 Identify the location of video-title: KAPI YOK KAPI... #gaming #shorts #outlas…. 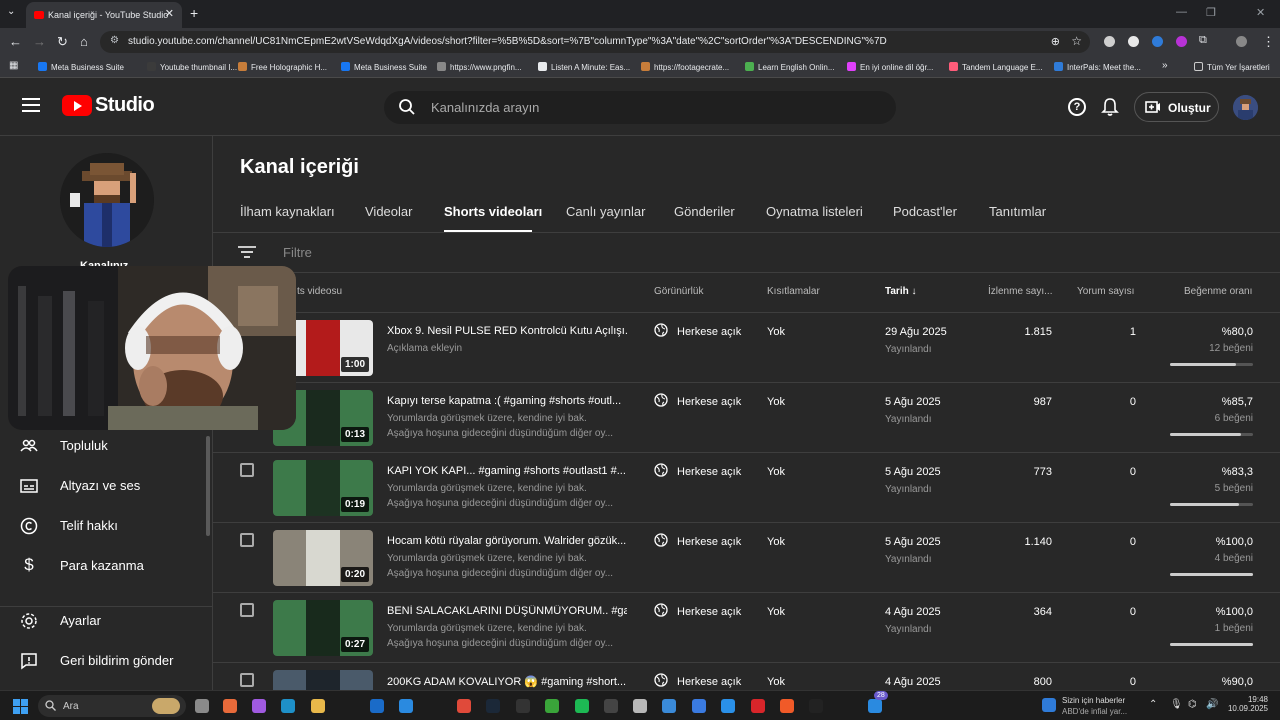
(507, 471).